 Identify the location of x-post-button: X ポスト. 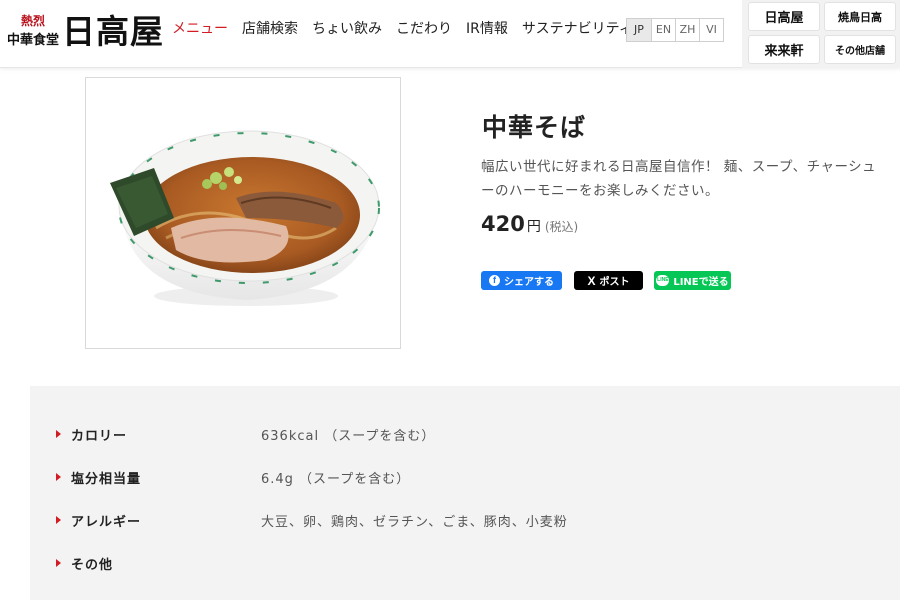
(608, 280).